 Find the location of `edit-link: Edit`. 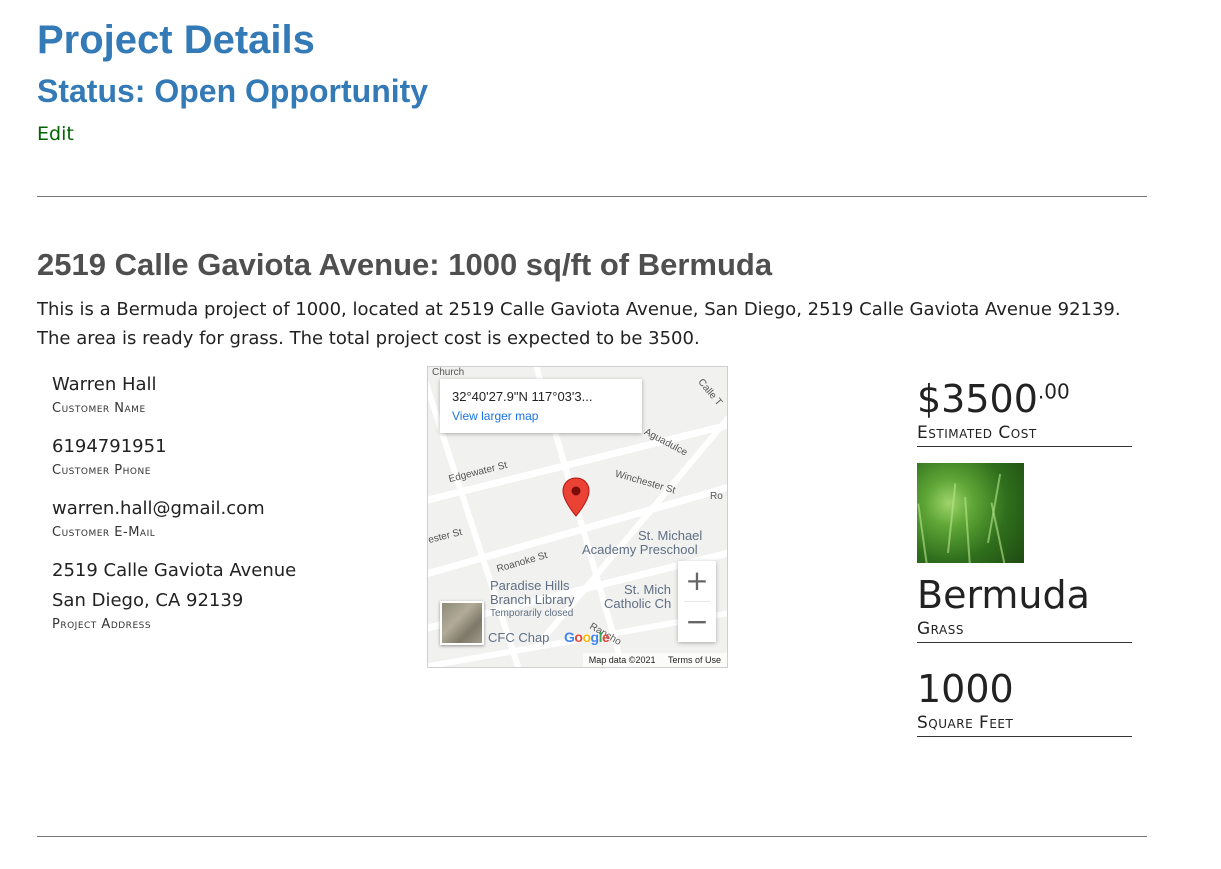

edit-link: Edit is located at coordinates (55, 134).